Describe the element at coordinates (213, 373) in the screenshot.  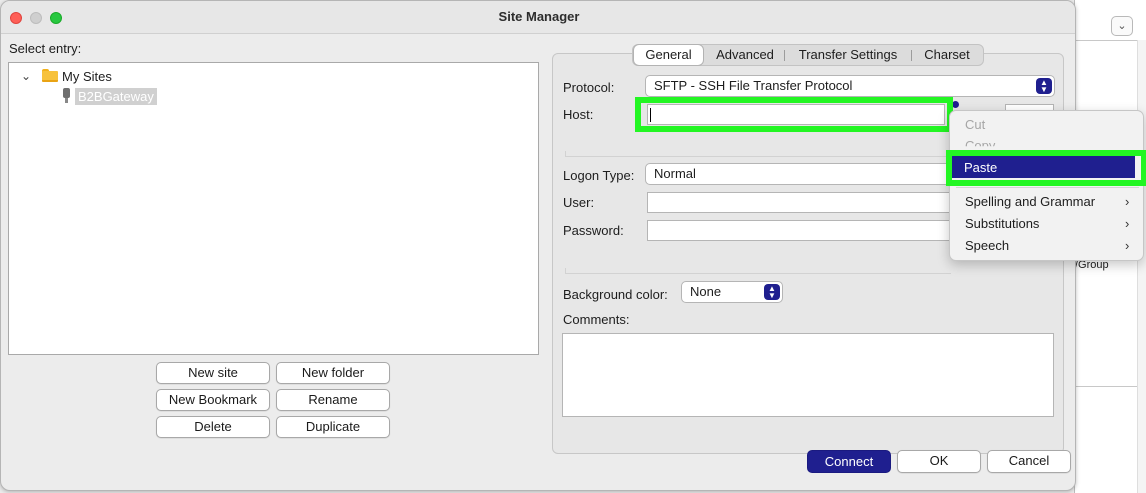
I see `new-site-button: New site` at that location.